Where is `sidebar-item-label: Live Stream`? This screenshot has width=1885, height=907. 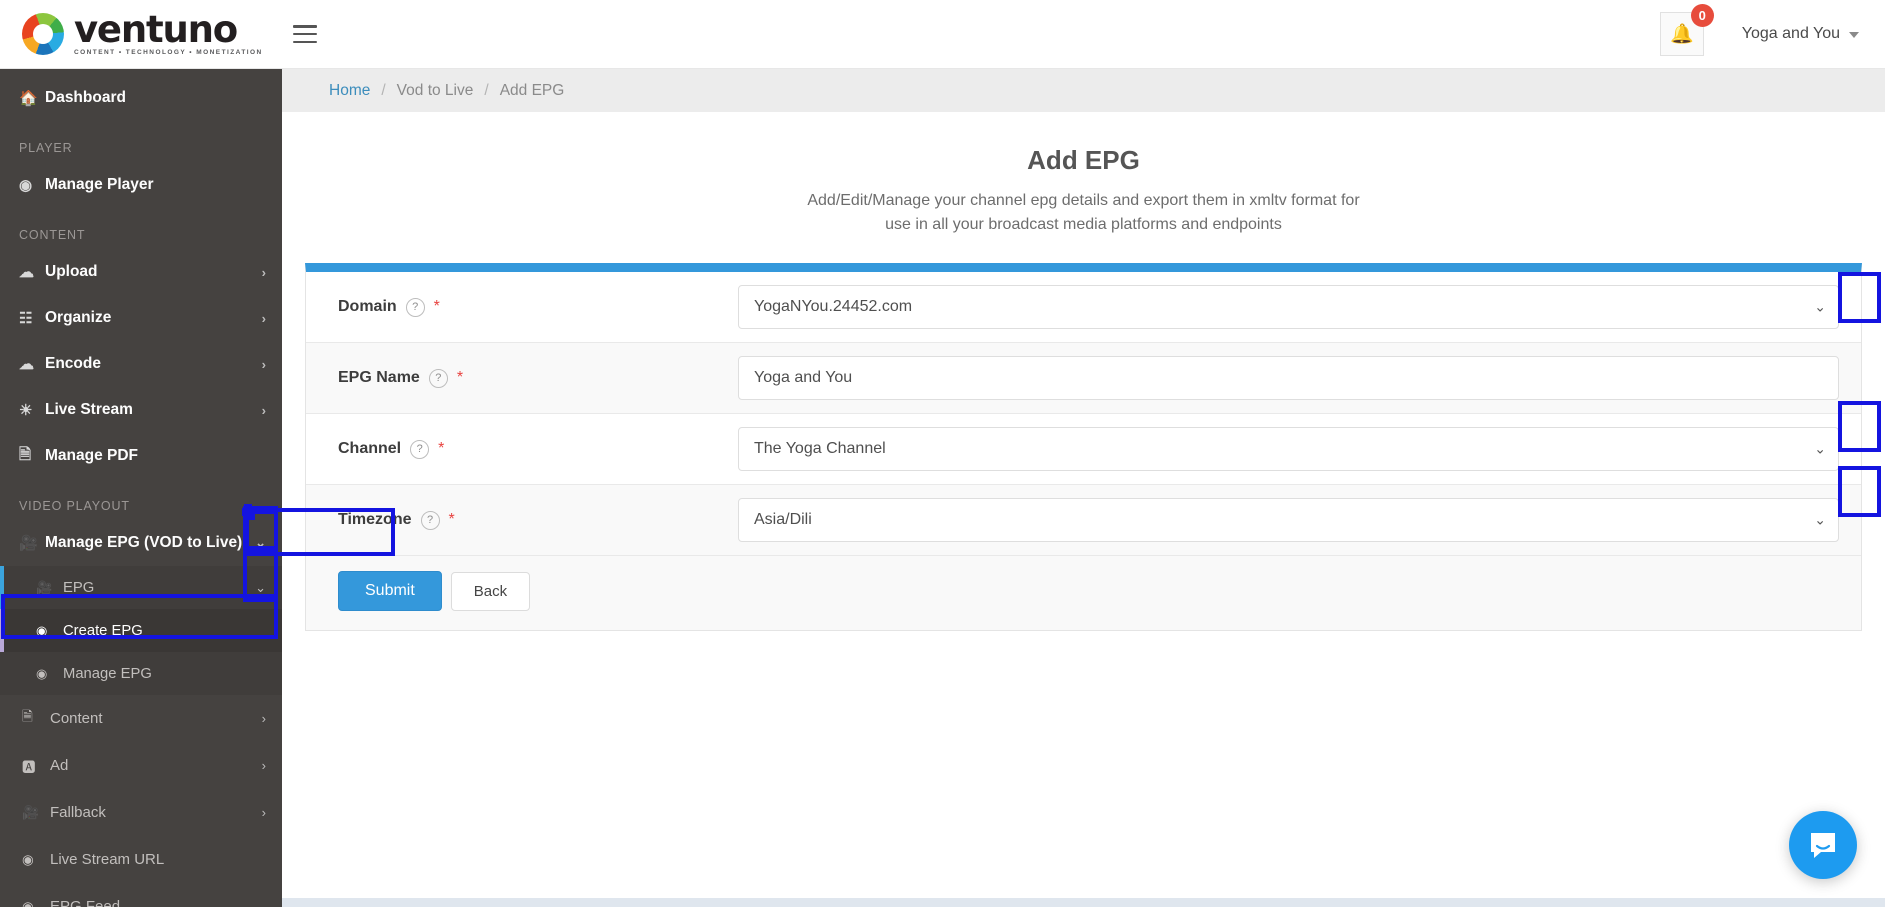
sidebar-item-label: Live Stream is located at coordinates (89, 409).